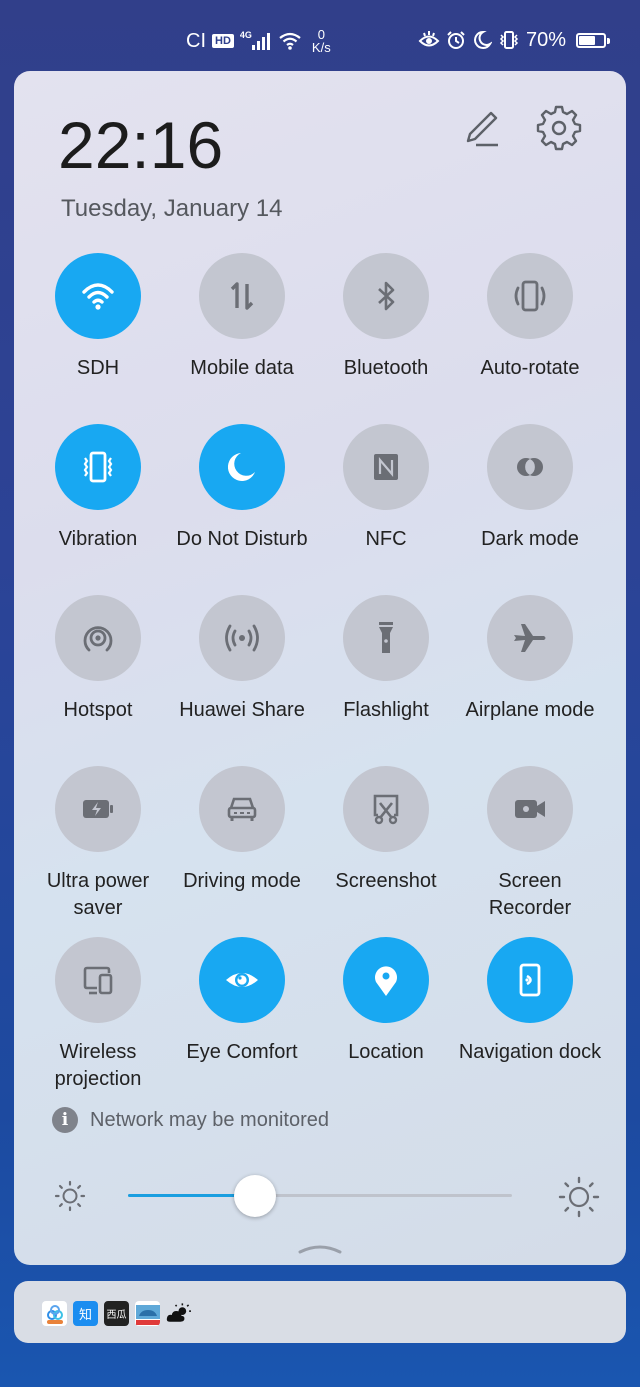 This screenshot has height=1387, width=640. What do you see at coordinates (147, 1313) in the screenshot?
I see `car-app-icon` at bounding box center [147, 1313].